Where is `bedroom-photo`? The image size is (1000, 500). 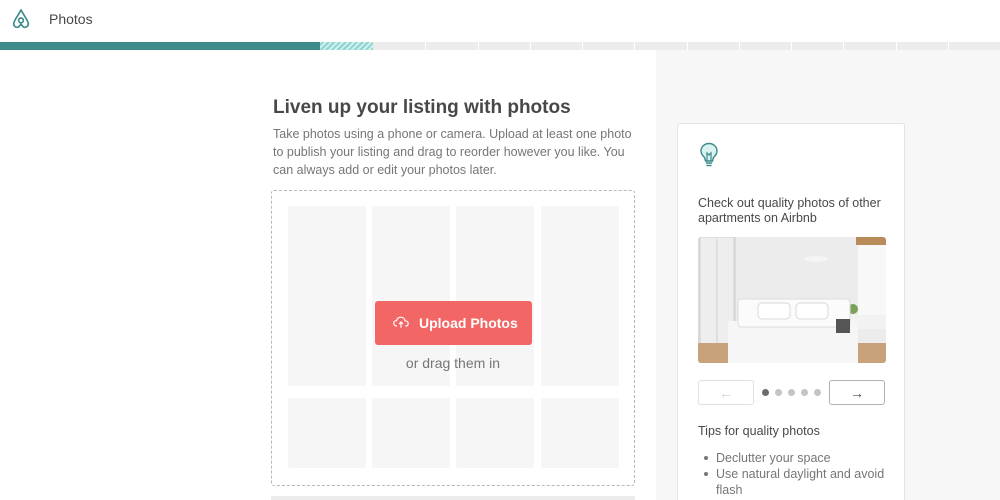 bedroom-photo is located at coordinates (792, 300).